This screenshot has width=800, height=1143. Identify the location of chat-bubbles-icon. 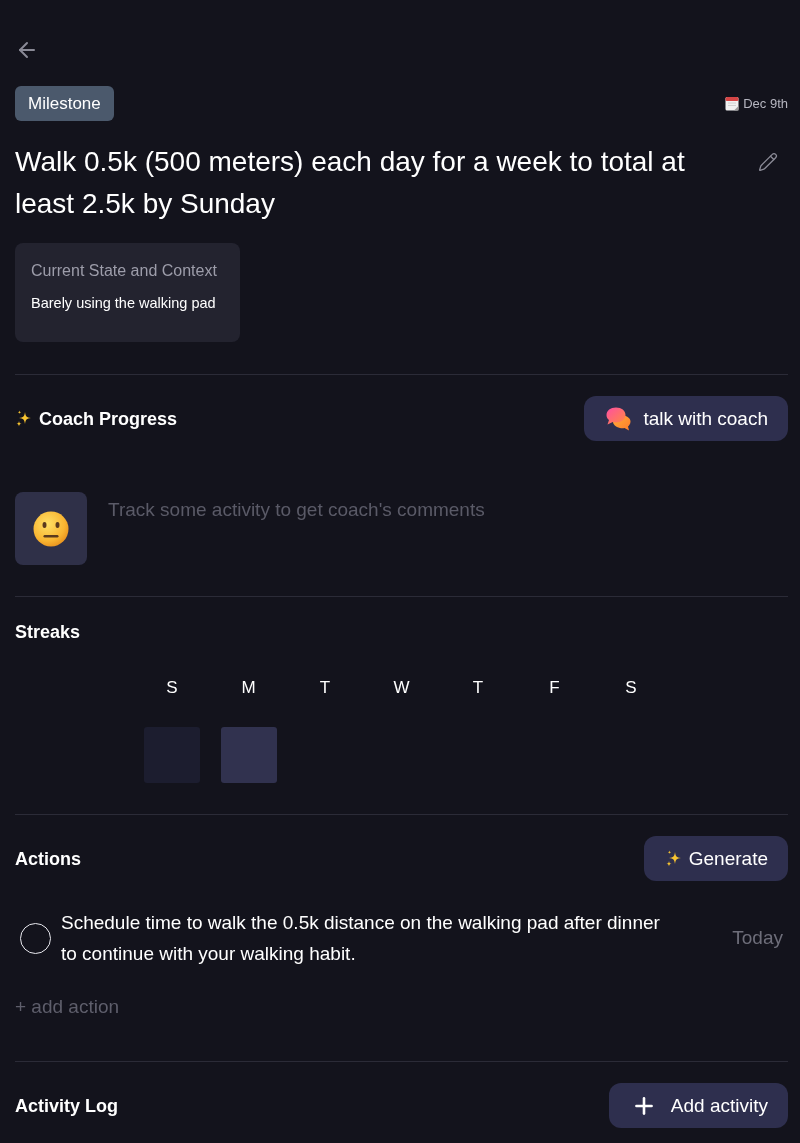
(619, 418).